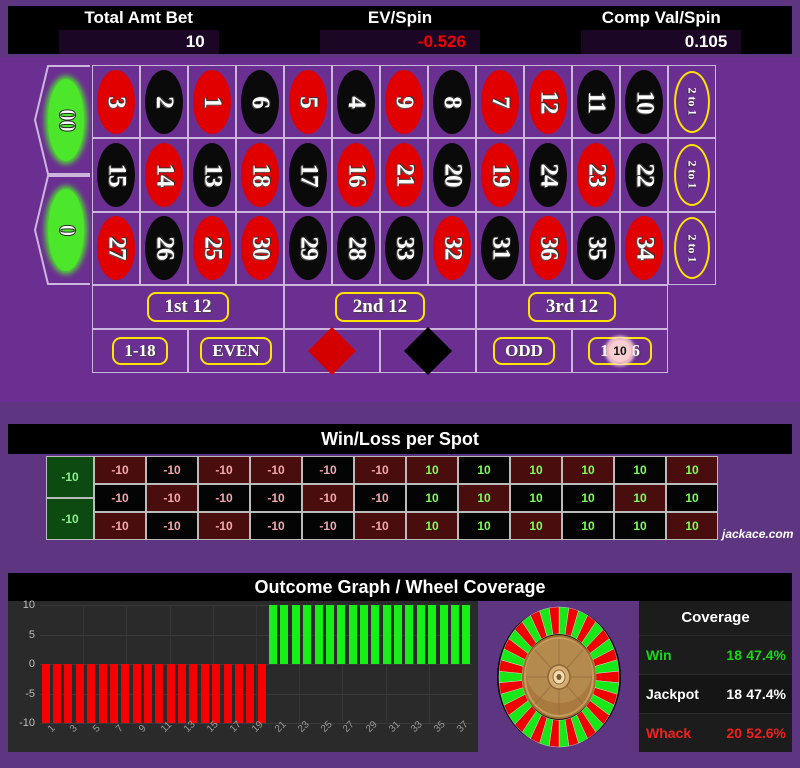 This screenshot has width=800, height=768. Describe the element at coordinates (356, 248) in the screenshot. I see `bet-cell-28: 28` at that location.